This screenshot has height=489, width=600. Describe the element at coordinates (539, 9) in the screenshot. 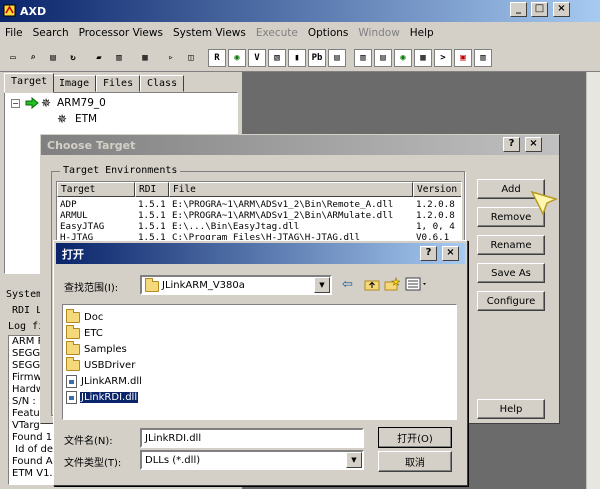

I see `maximize-button: □` at that location.